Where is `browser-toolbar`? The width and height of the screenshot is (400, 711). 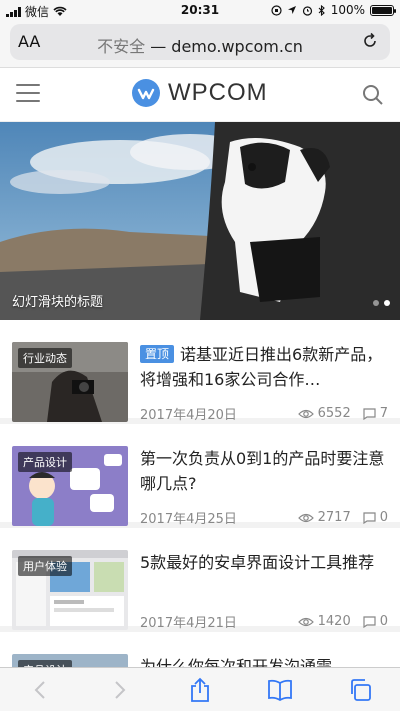
browser-toolbar is located at coordinates (200, 689).